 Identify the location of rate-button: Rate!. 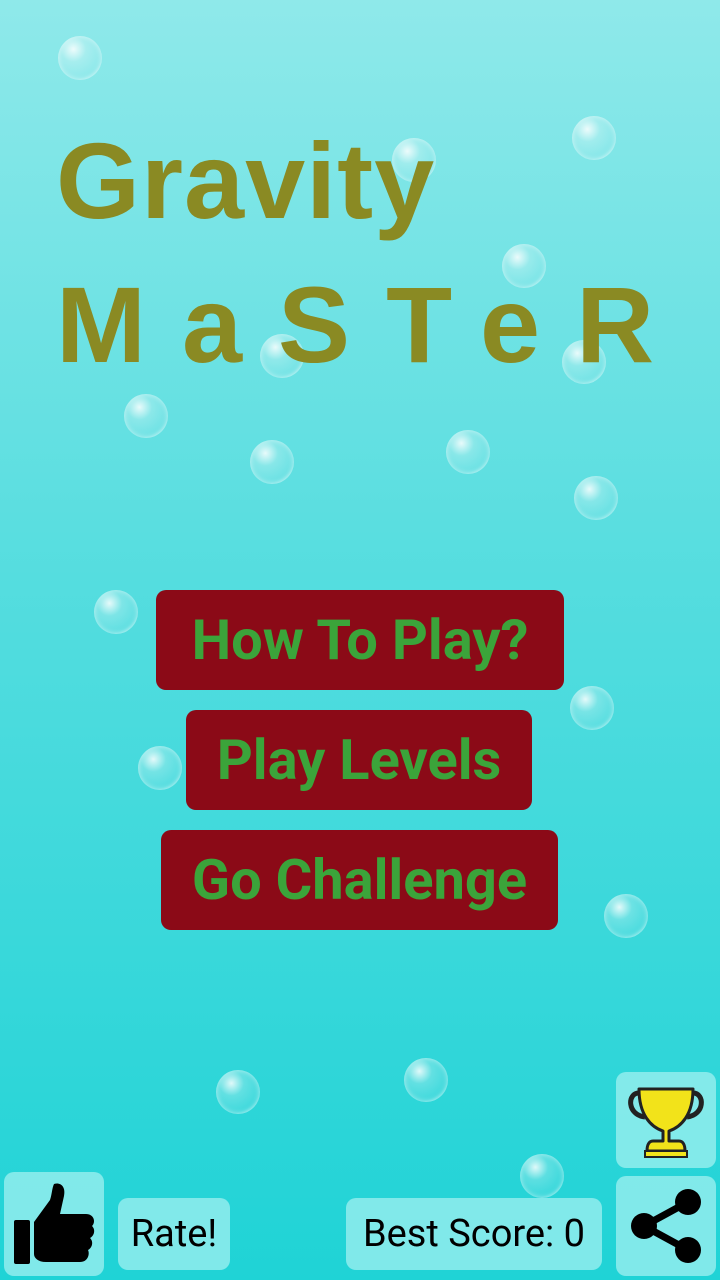
(174, 1234).